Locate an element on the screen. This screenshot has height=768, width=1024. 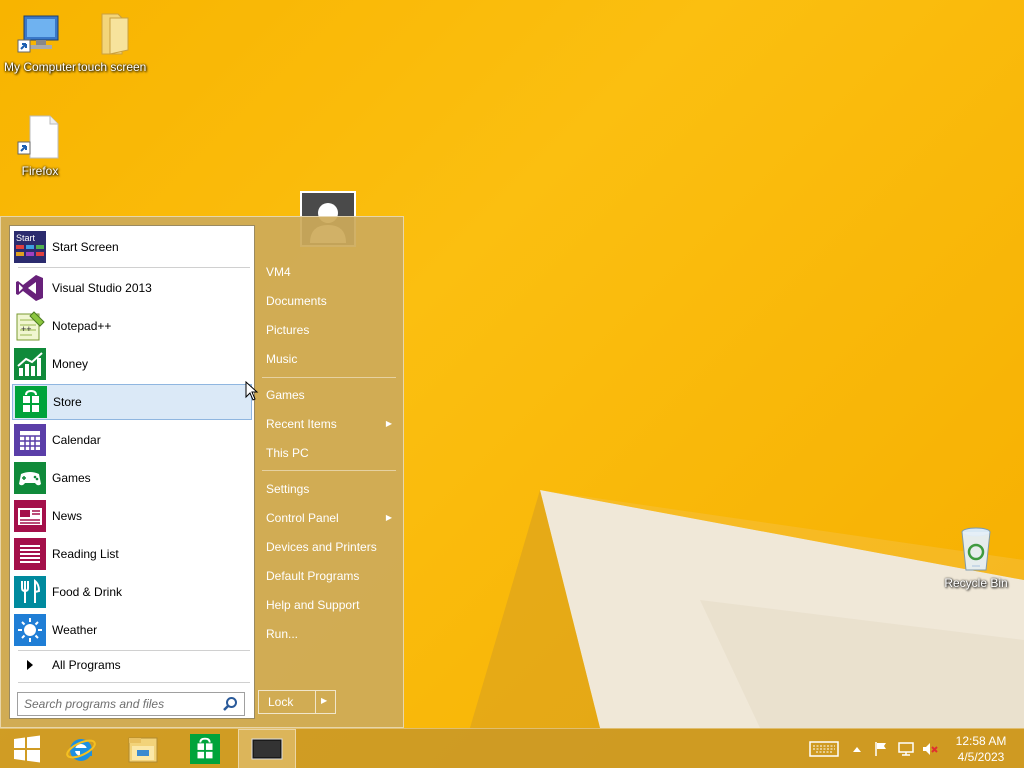
program-item-visual-studio: Visual Studio 2013 is located at coordinates (132, 288).